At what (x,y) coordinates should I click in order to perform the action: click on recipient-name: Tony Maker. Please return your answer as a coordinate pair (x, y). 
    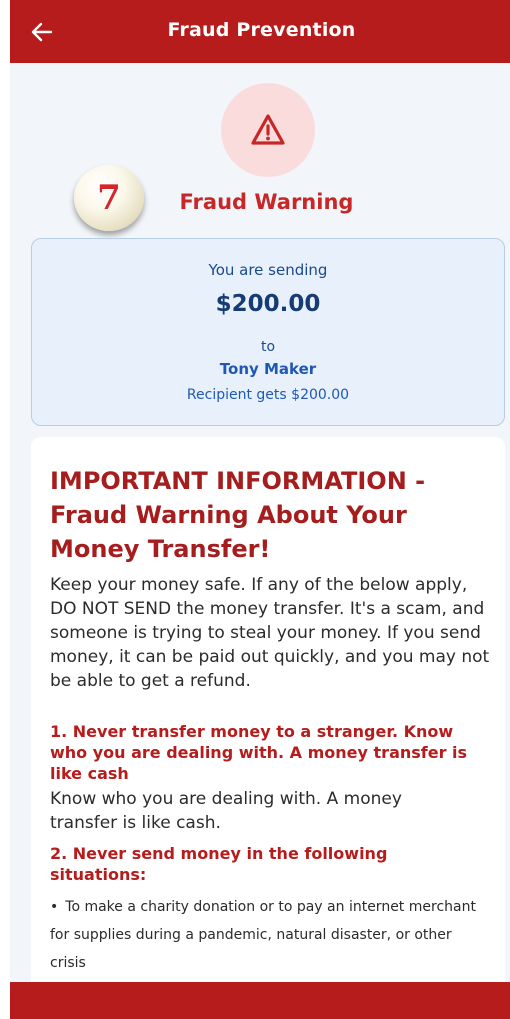
    Looking at the image, I should click on (268, 369).